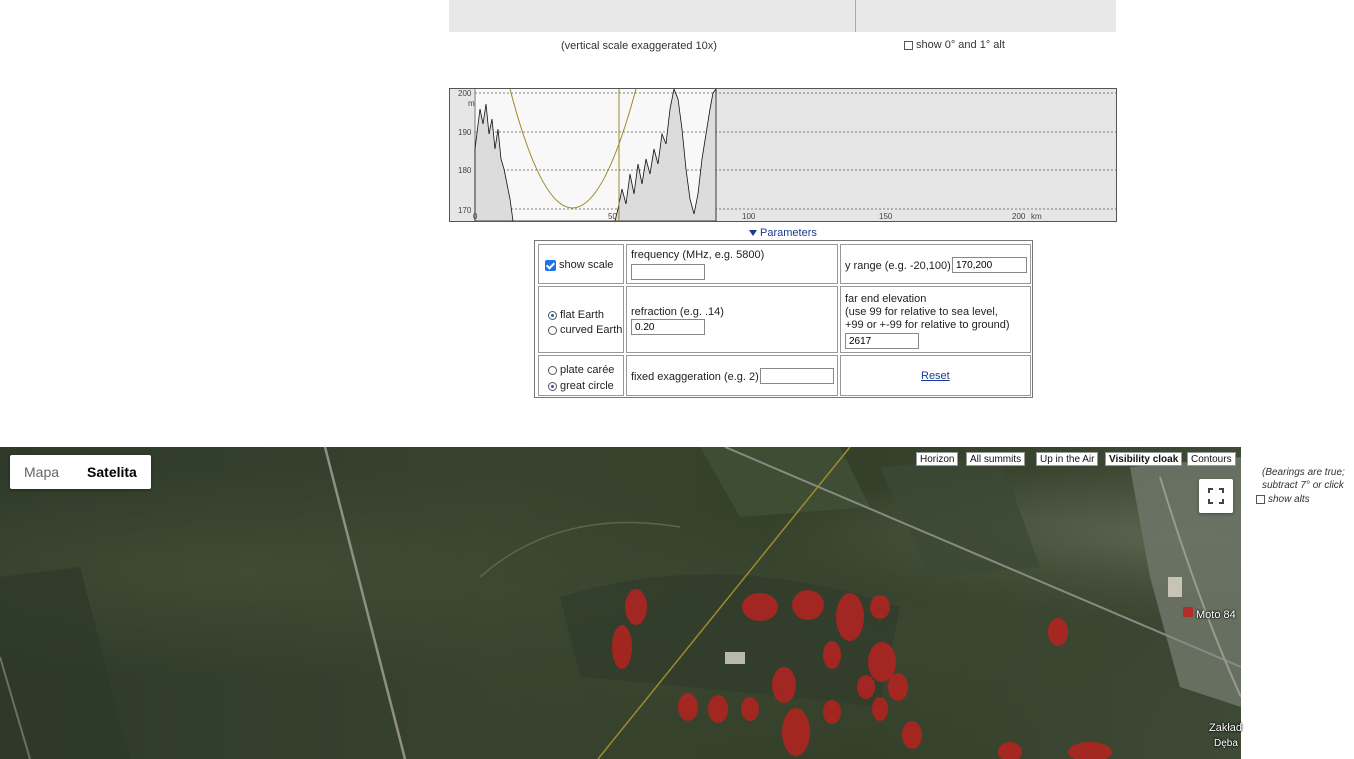 The height and width of the screenshot is (759, 1354). Describe the element at coordinates (882, 341) in the screenshot. I see `far-end-input` at that location.